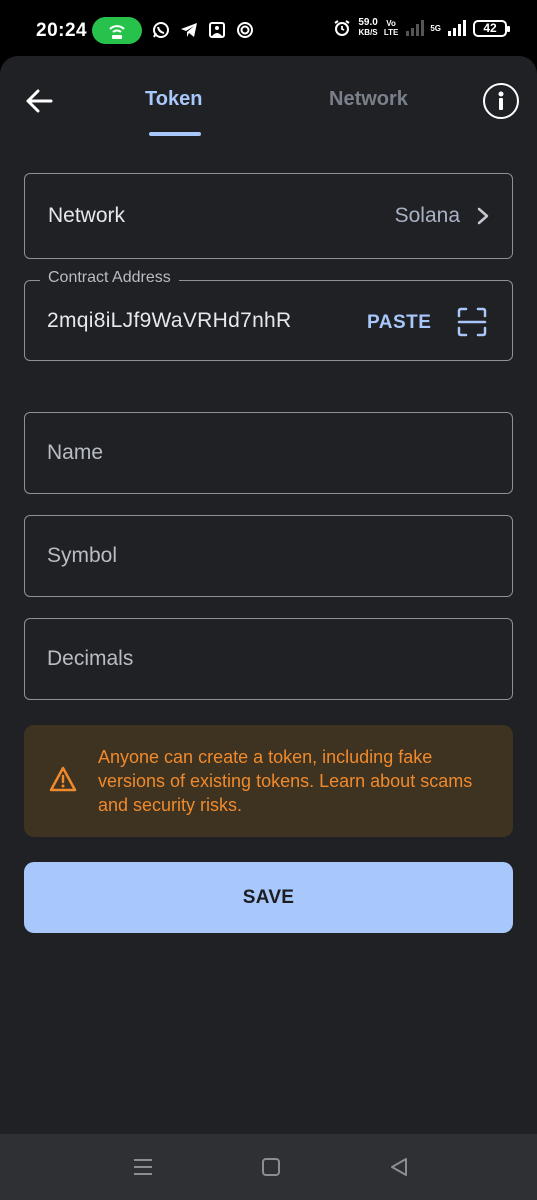  I want to click on info-icon, so click(501, 100).